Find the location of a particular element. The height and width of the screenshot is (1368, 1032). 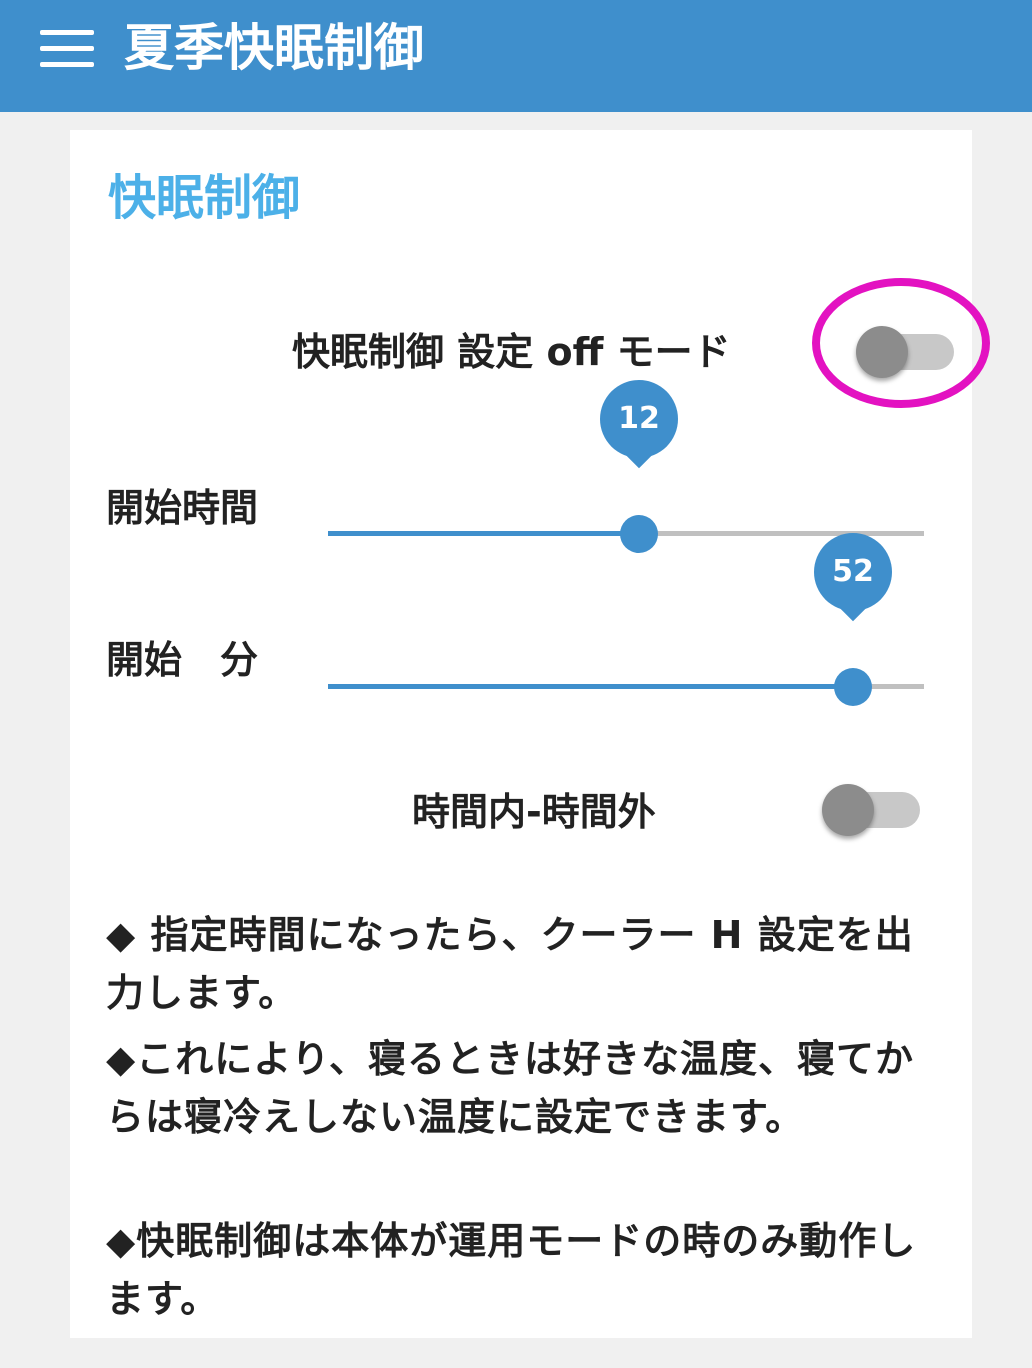

description-3: ◆快眠制御は本体が運用モードの時のみ動作します。 is located at coordinates (511, 1270).